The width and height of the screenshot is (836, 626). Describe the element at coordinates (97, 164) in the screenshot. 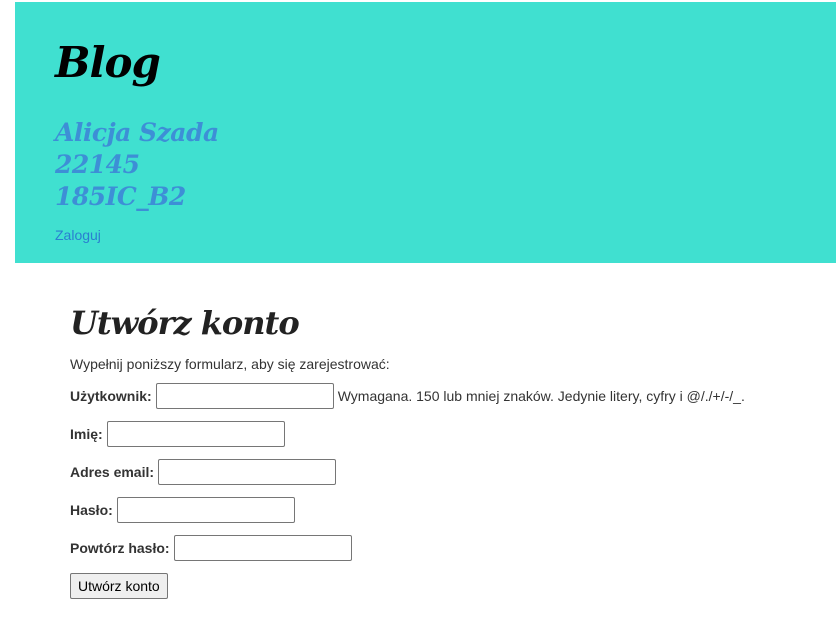

I see `author-id: 22145` at that location.